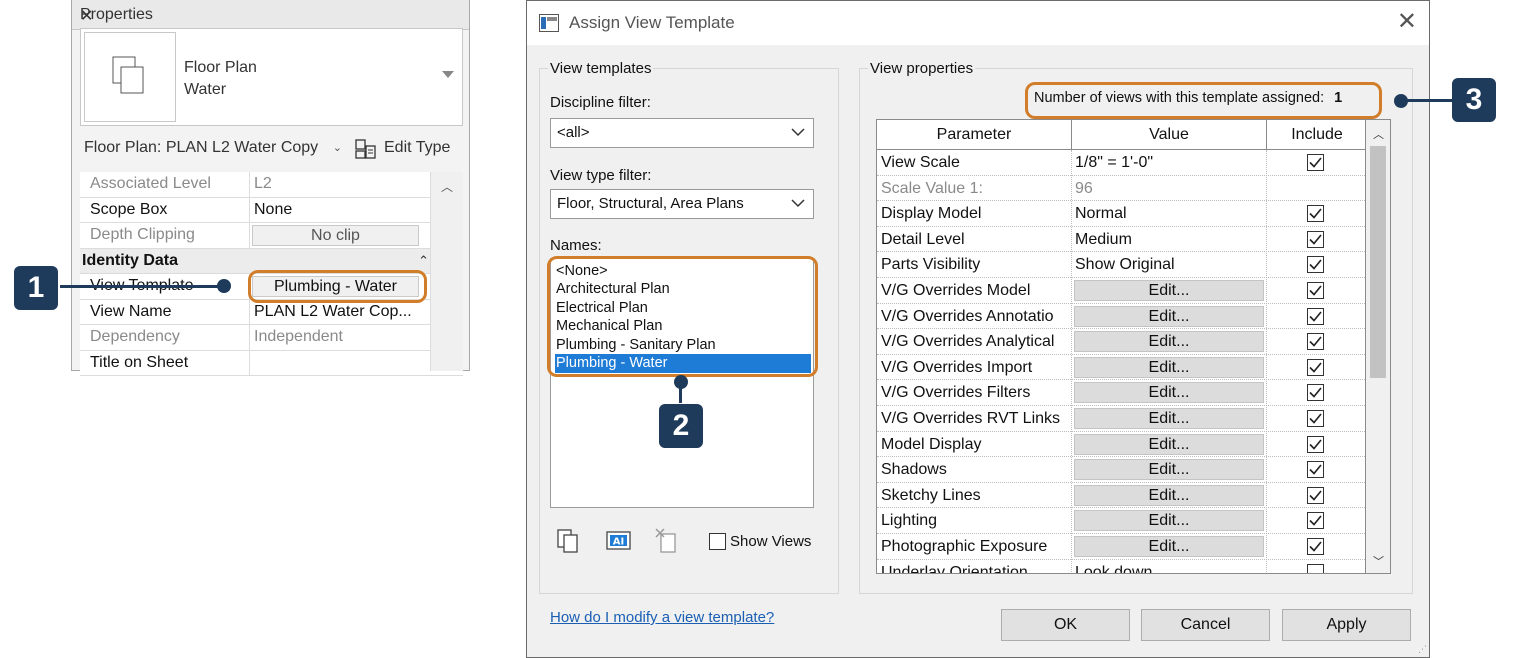 This screenshot has width=1520, height=658. What do you see at coordinates (682, 204) in the screenshot?
I see `view-type-filter-select: Floor, Structural, Area Plans` at bounding box center [682, 204].